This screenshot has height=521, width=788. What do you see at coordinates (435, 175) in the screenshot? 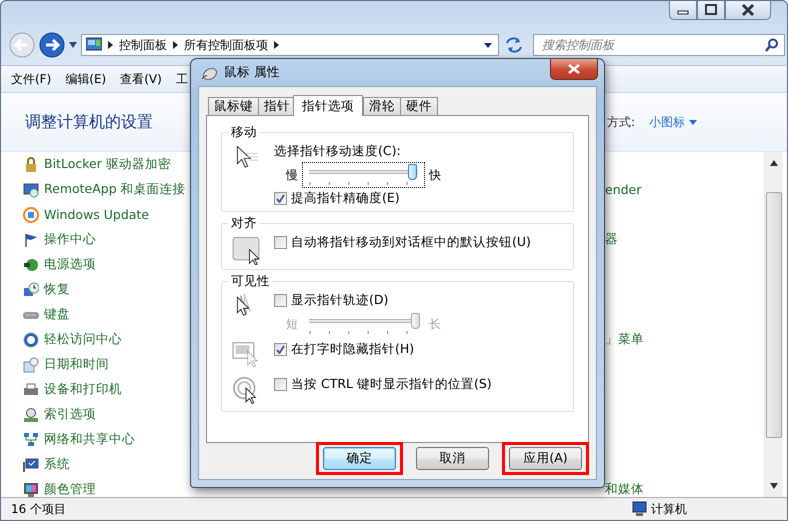
I see `slider-max-label: 快` at bounding box center [435, 175].